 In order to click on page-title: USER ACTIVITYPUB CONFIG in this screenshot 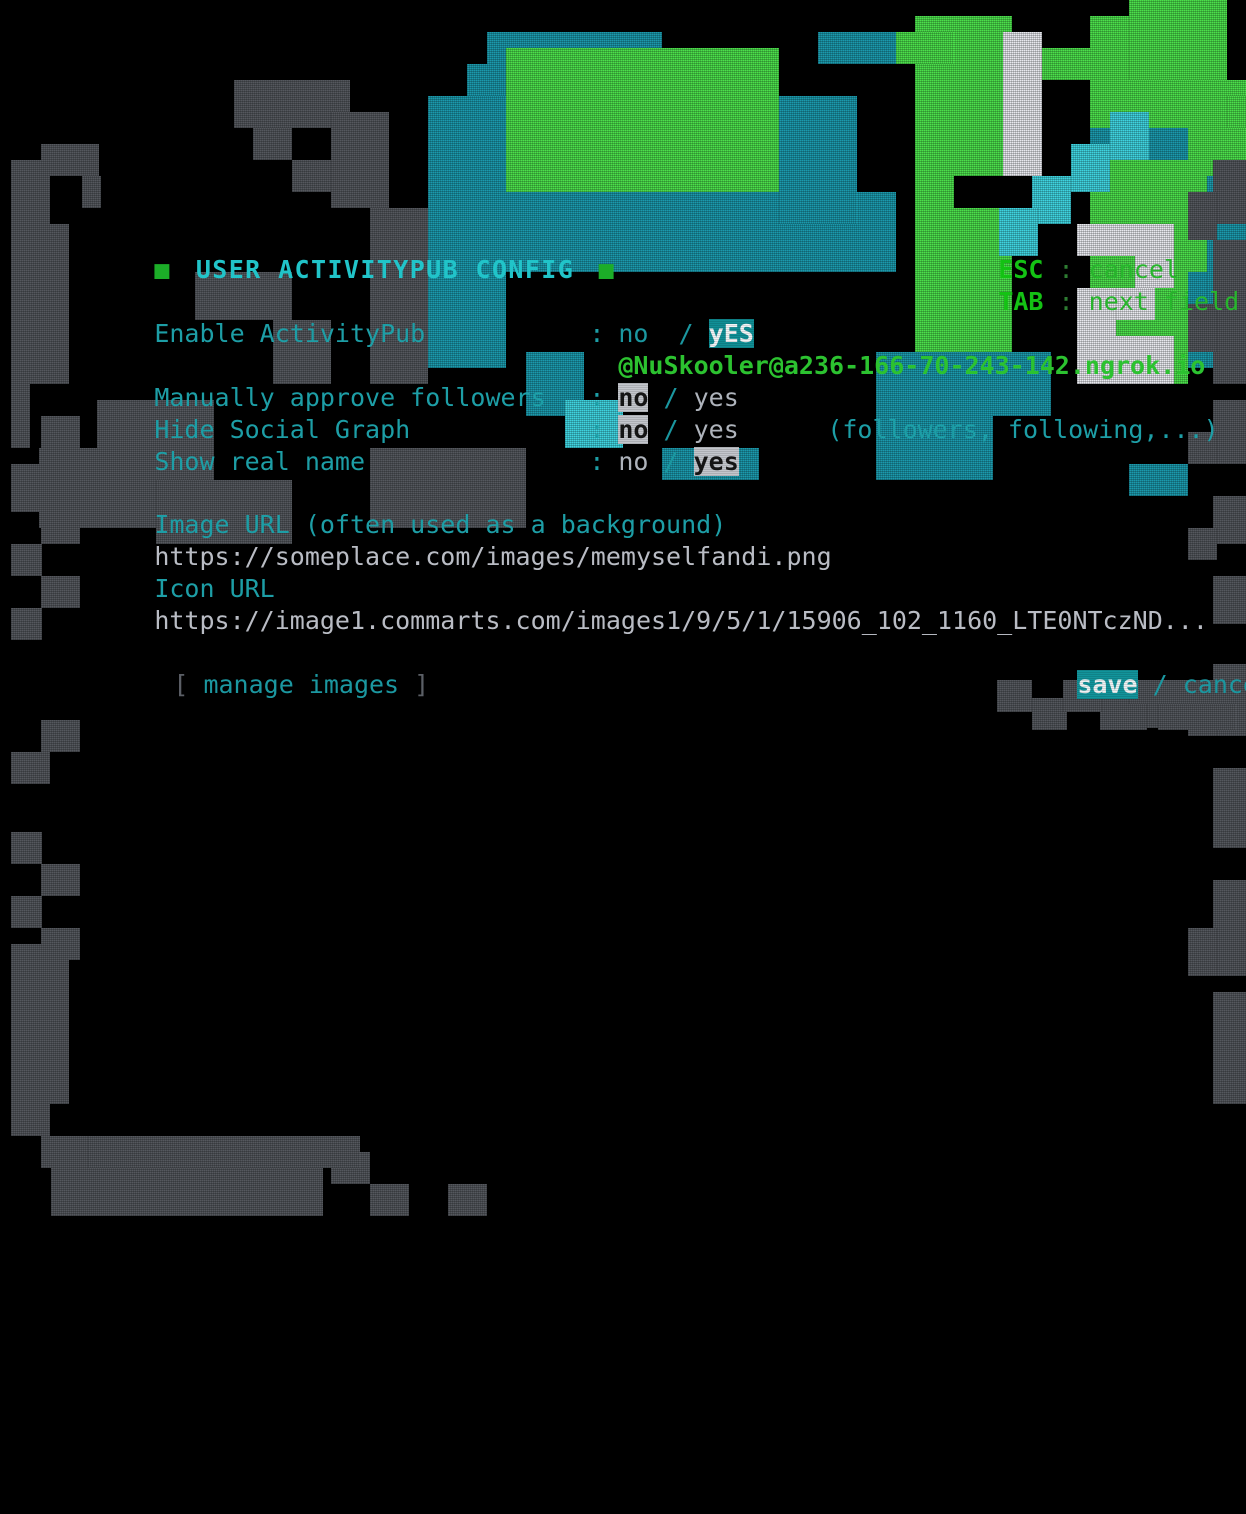, I will do `click(385, 269)`.